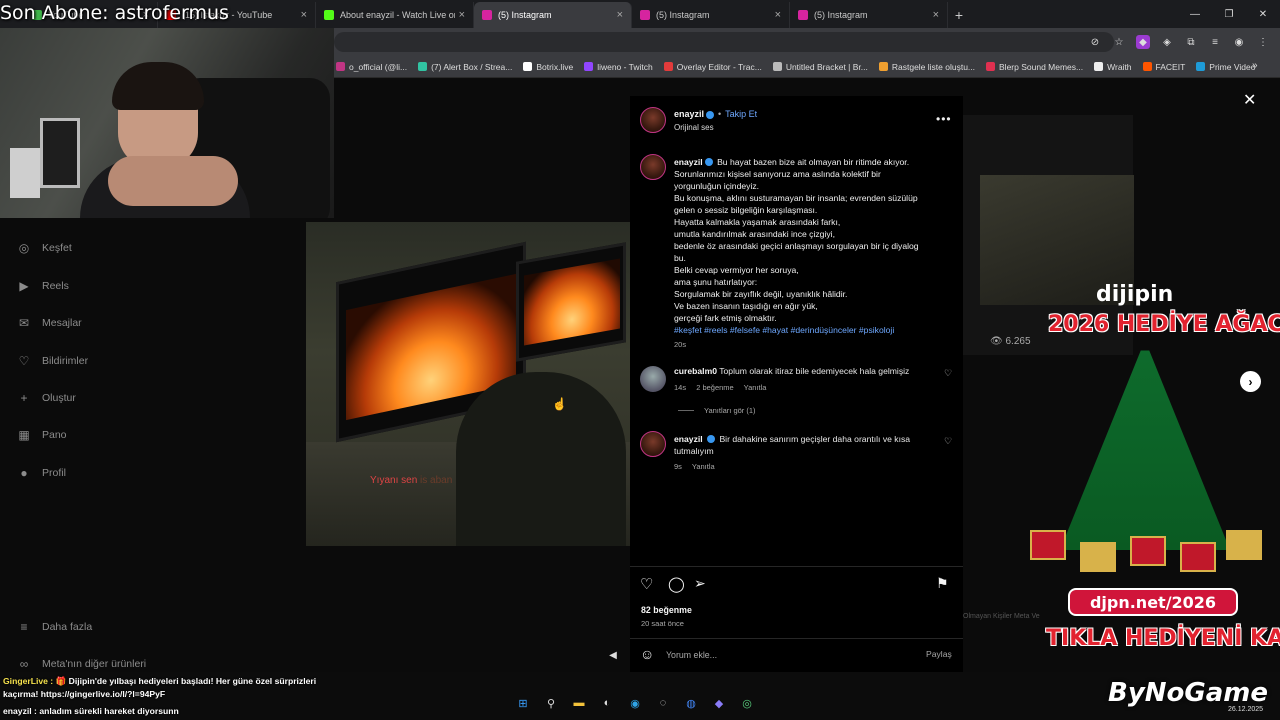 This screenshot has width=1280, height=720. I want to click on media-icon: ≡, so click(1215, 42).